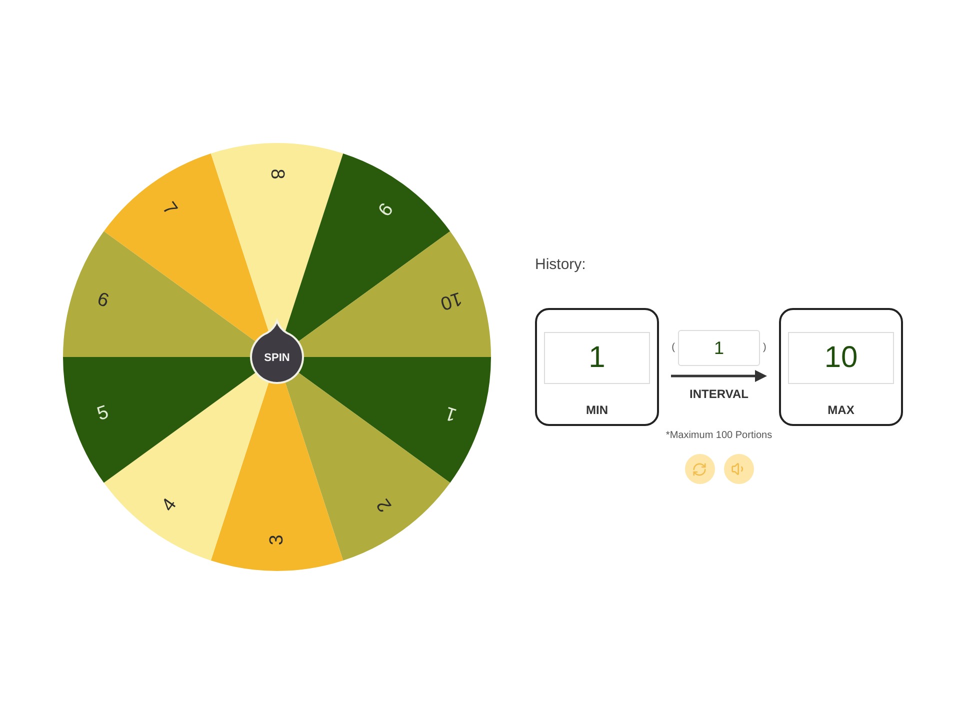  I want to click on segment-label: 8, so click(277, 174).